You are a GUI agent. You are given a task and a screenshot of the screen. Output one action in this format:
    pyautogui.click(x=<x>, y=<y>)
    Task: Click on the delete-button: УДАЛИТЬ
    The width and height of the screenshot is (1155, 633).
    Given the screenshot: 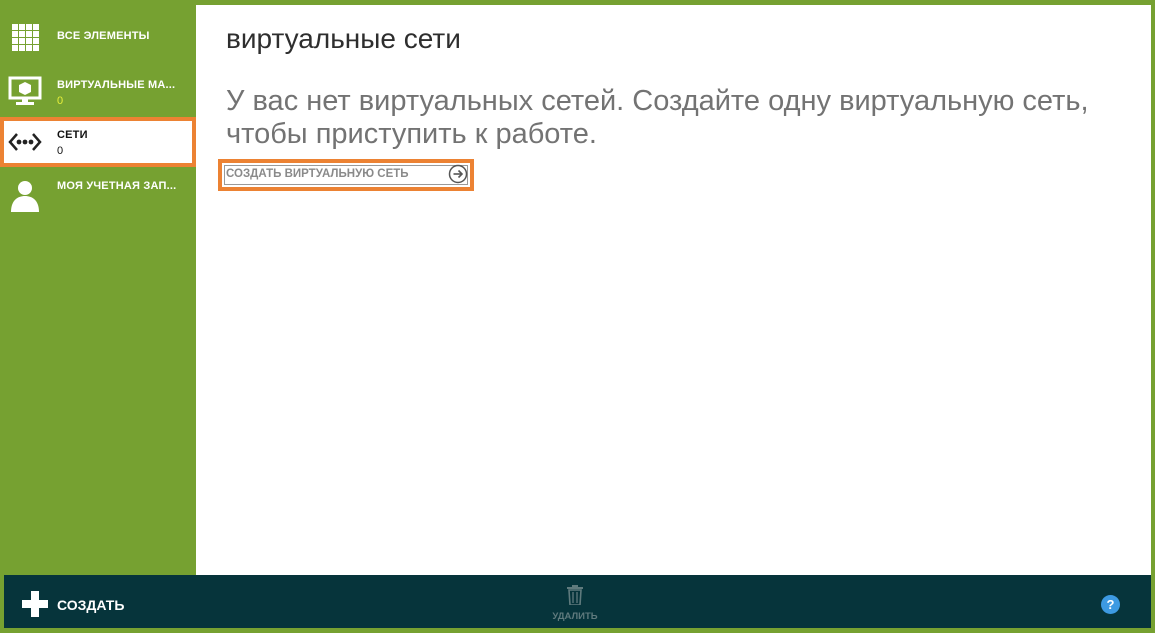 What is the action you would take?
    pyautogui.click(x=575, y=605)
    